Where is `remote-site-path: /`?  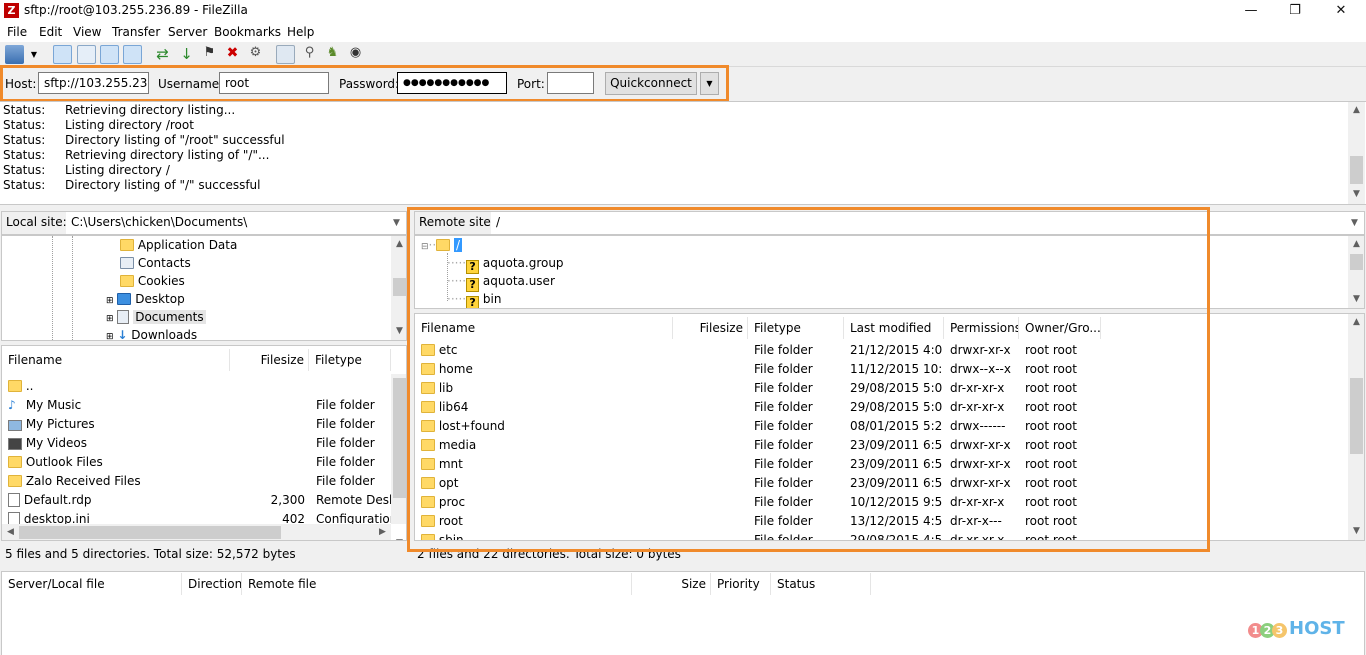 remote-site-path: / is located at coordinates (916, 223).